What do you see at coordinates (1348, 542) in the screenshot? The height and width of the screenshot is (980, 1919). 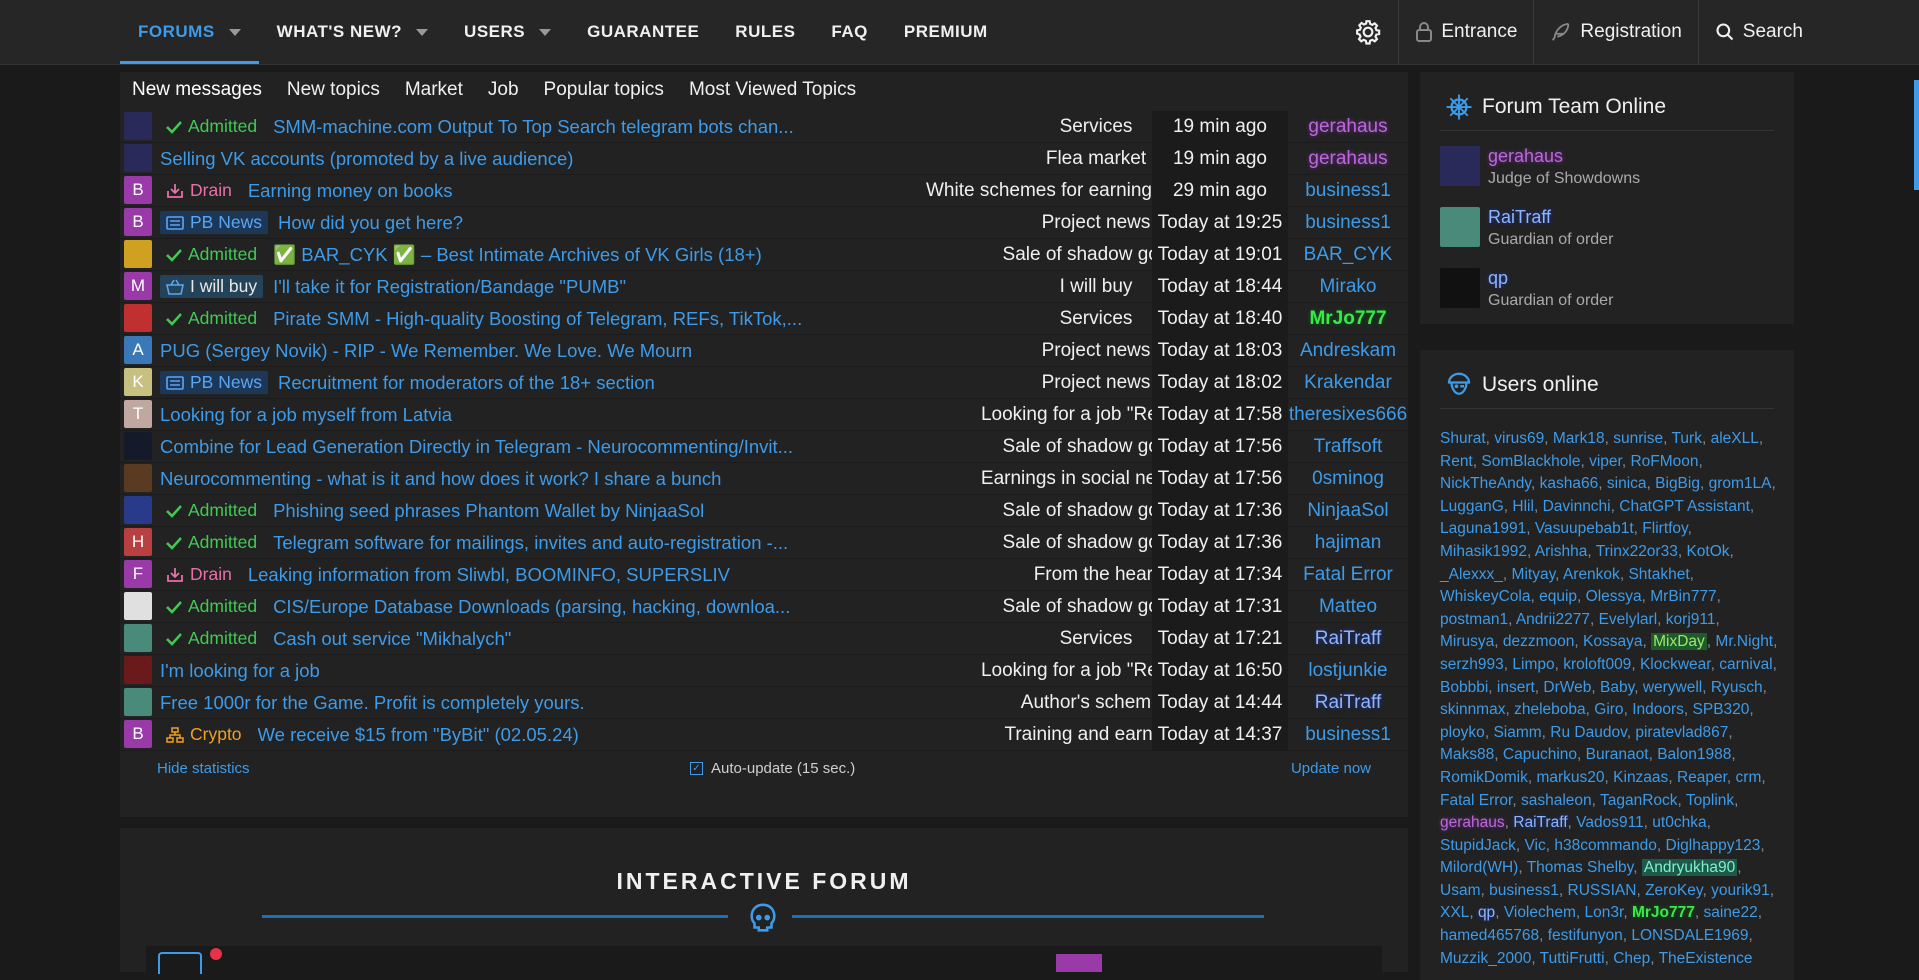 I see `thread-last-poster: hajiman` at bounding box center [1348, 542].